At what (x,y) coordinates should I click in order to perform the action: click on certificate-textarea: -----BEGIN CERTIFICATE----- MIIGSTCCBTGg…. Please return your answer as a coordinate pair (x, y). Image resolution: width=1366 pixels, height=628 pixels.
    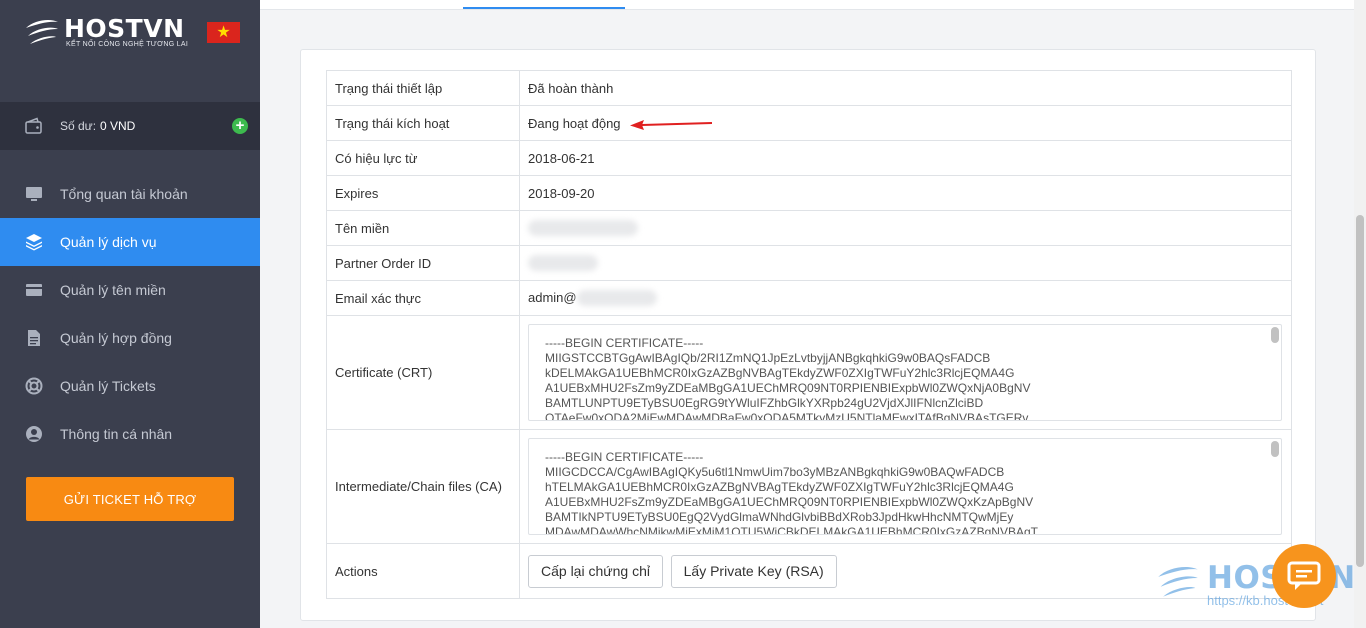
    Looking at the image, I should click on (905, 372).